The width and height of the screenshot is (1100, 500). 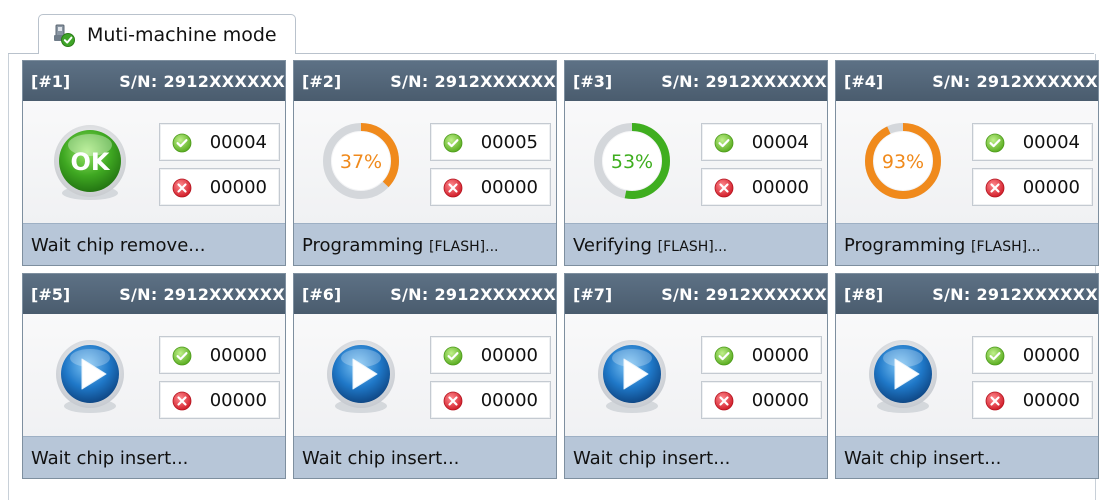 What do you see at coordinates (182, 35) in the screenshot?
I see `tab-label: Muti-machine mode` at bounding box center [182, 35].